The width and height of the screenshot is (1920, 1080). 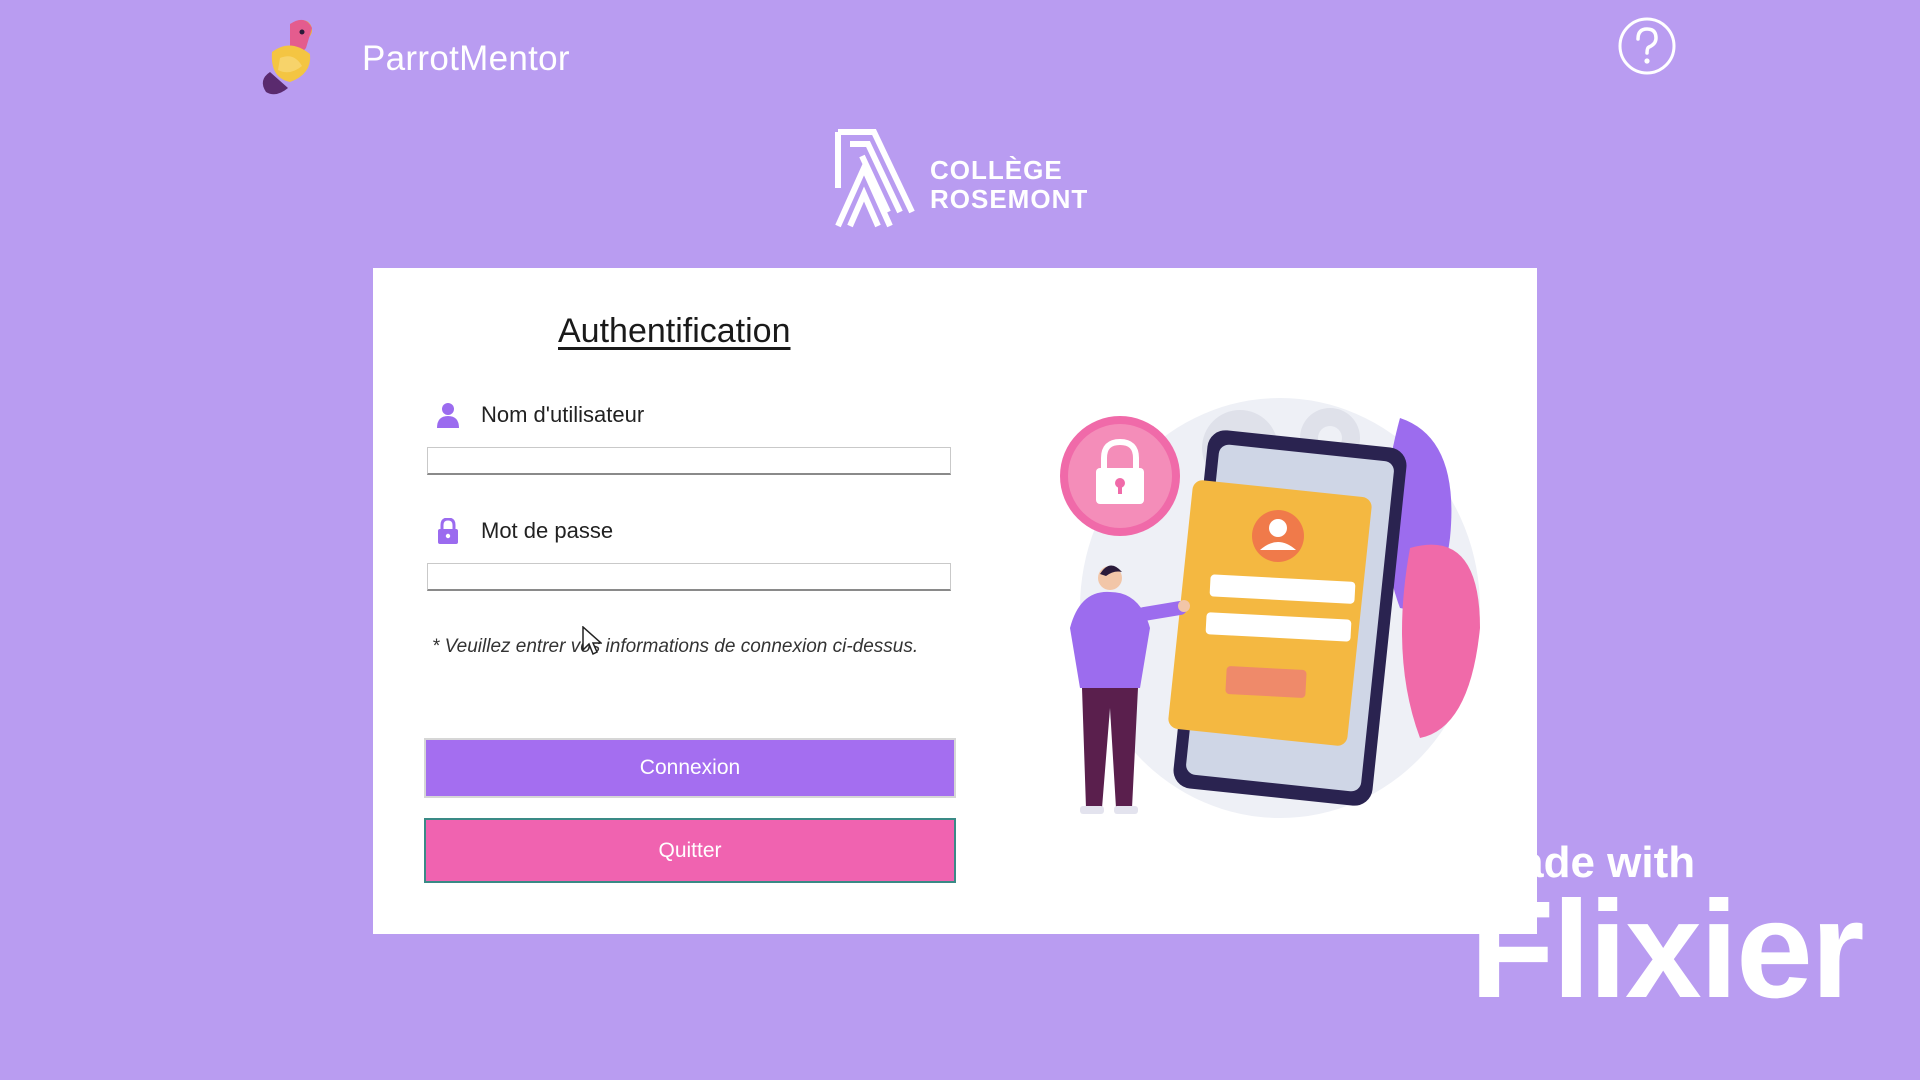 I want to click on username-input, so click(x=689, y=461).